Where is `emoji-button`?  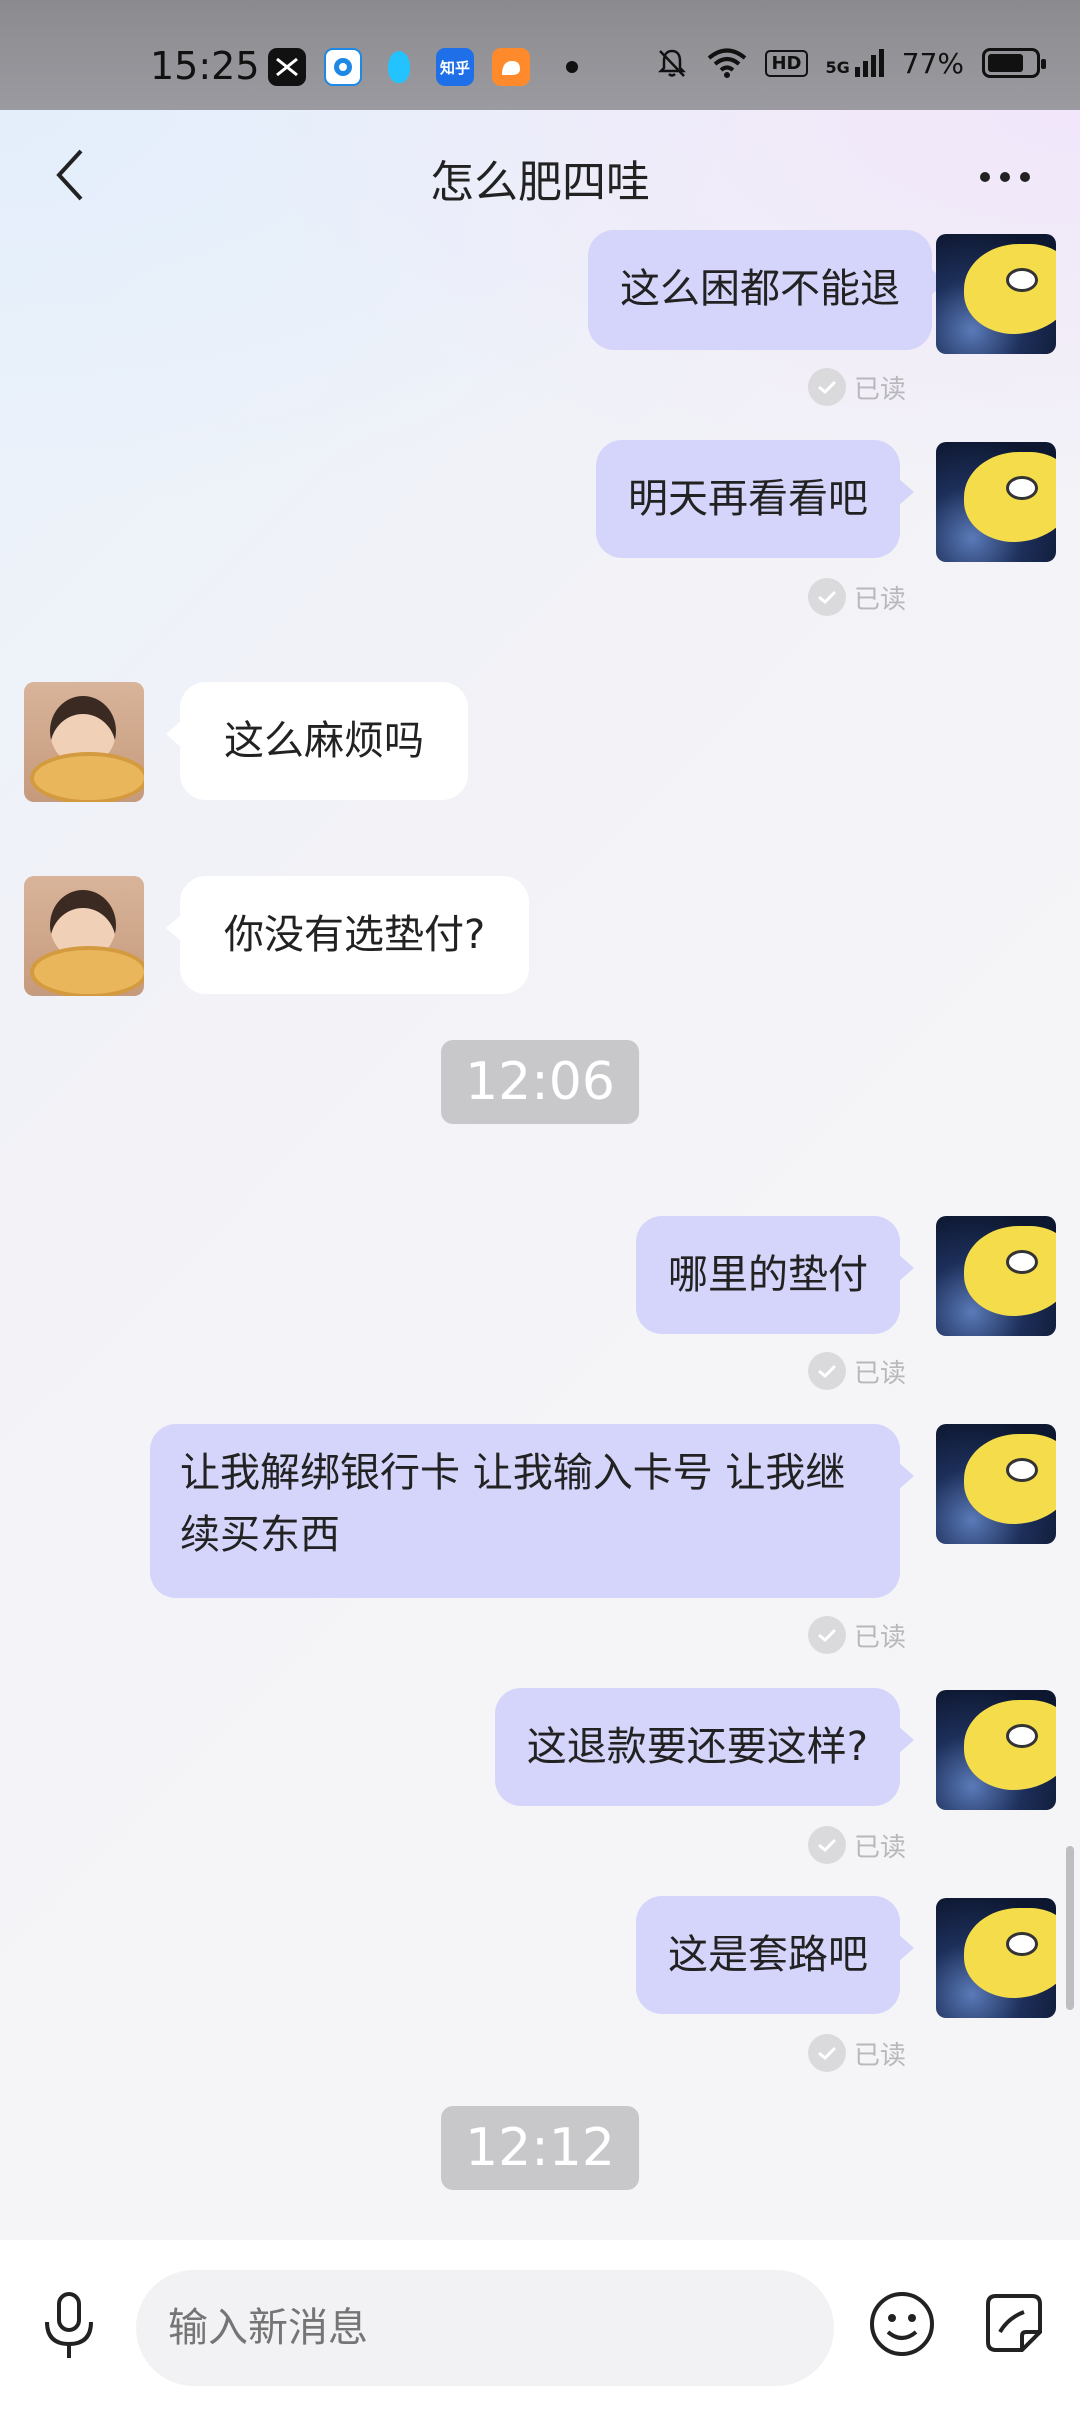
emoji-button is located at coordinates (902, 2324).